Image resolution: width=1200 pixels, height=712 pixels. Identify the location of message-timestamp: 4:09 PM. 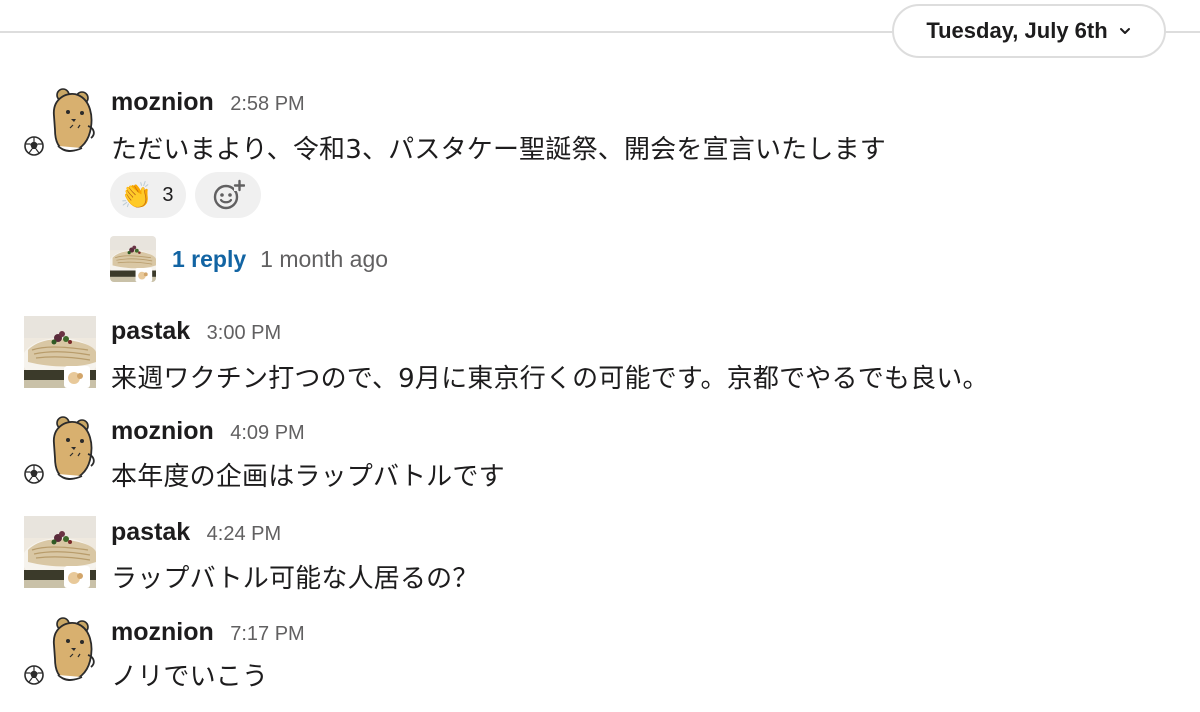
(267, 433).